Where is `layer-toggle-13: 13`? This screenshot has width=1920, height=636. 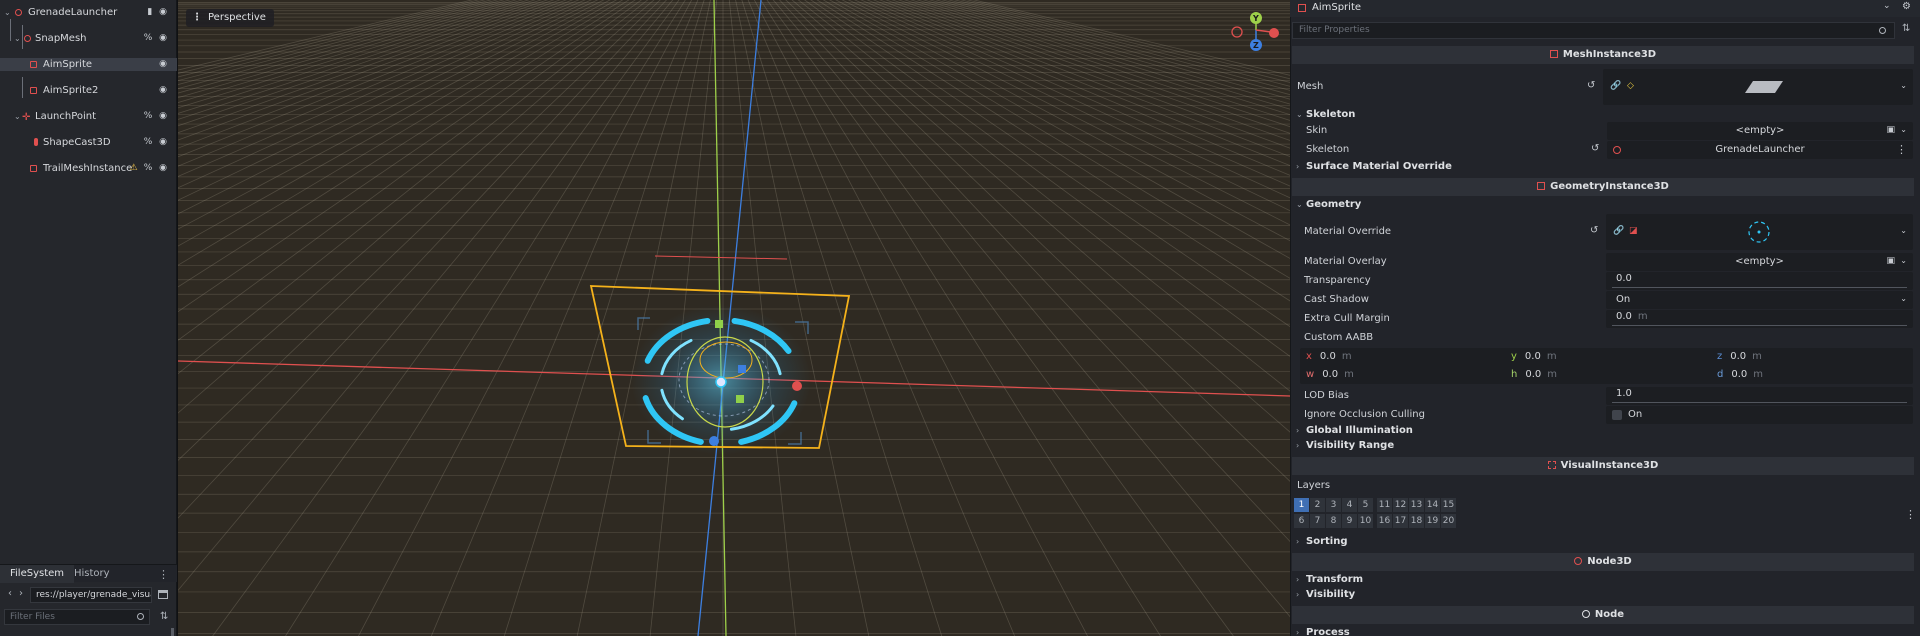 layer-toggle-13: 13 is located at coordinates (1416, 505).